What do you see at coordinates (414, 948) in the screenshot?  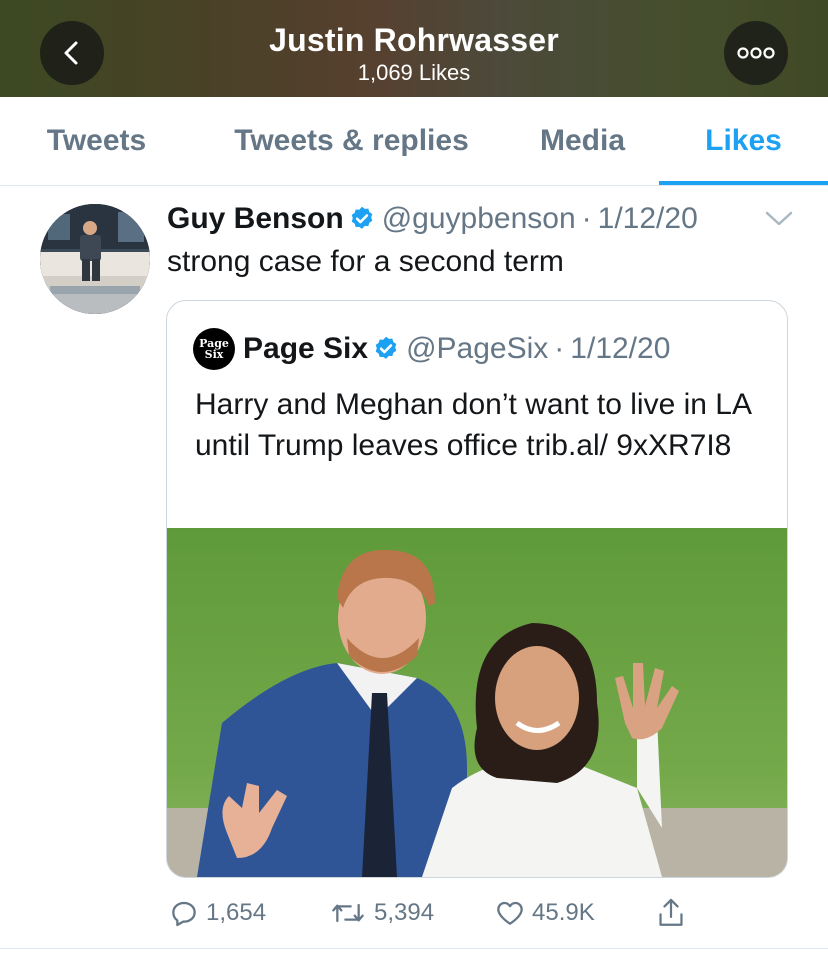 I see `divider` at bounding box center [414, 948].